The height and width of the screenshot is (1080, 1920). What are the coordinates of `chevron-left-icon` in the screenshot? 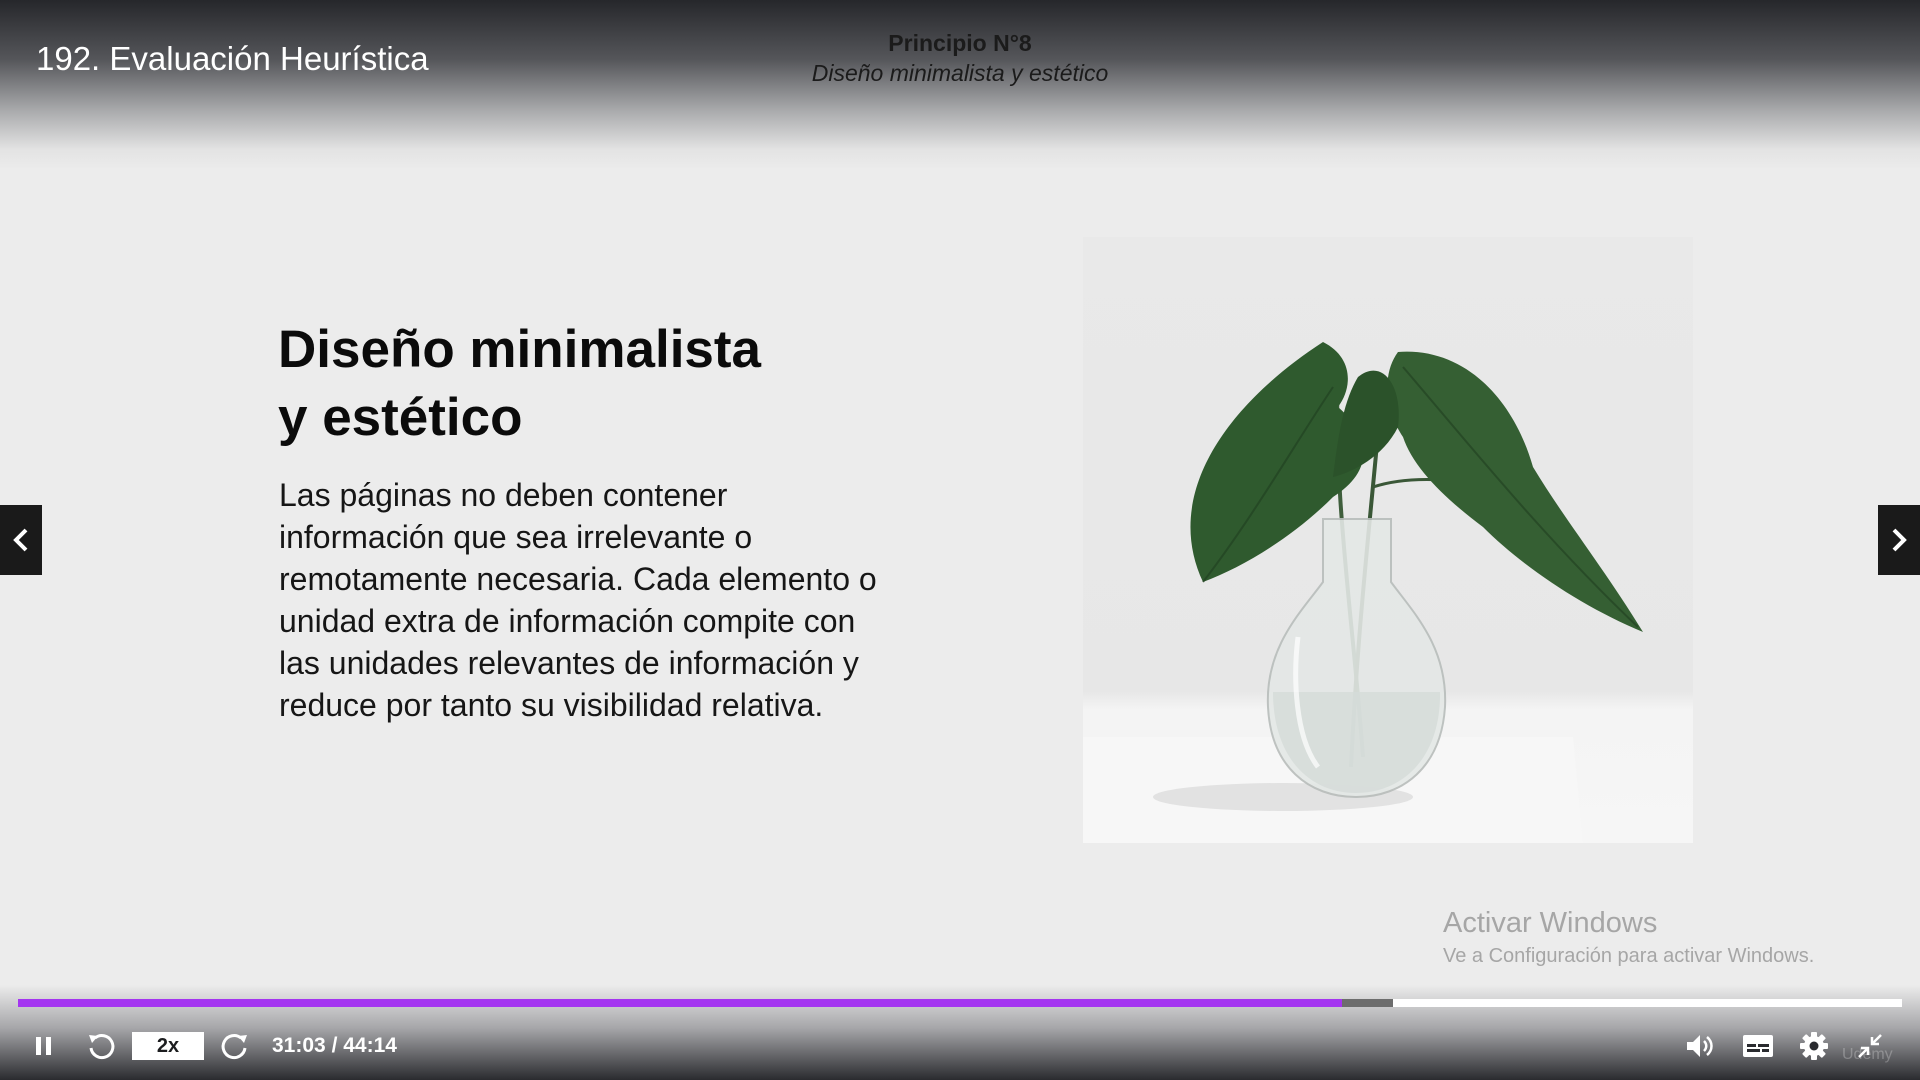 It's located at (20, 540).